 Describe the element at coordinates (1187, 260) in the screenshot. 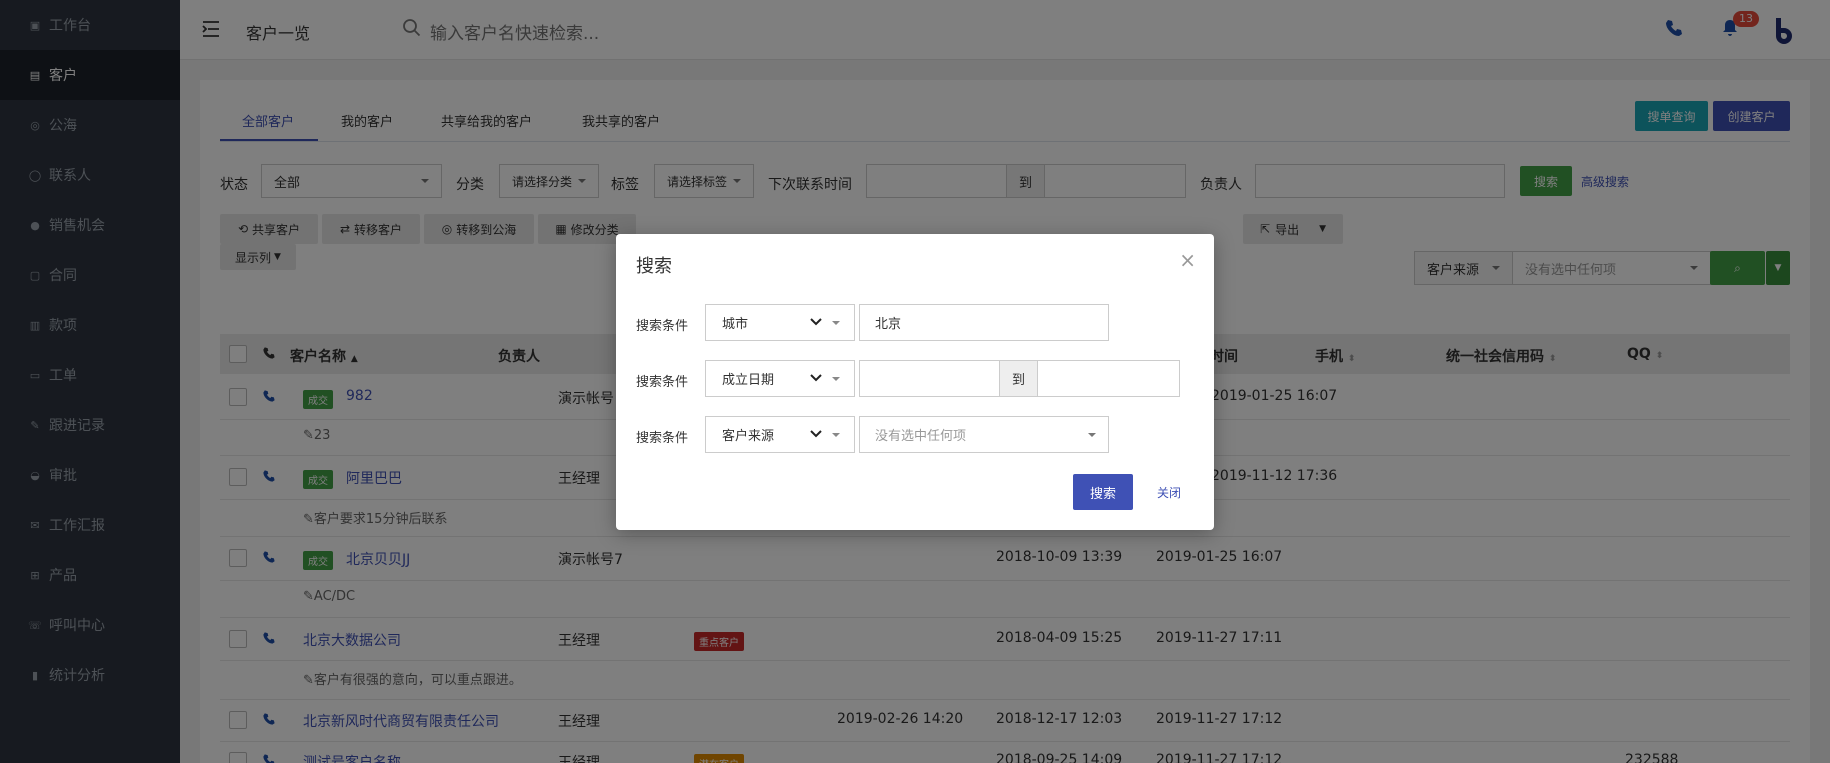

I see `close-icon: ×` at that location.